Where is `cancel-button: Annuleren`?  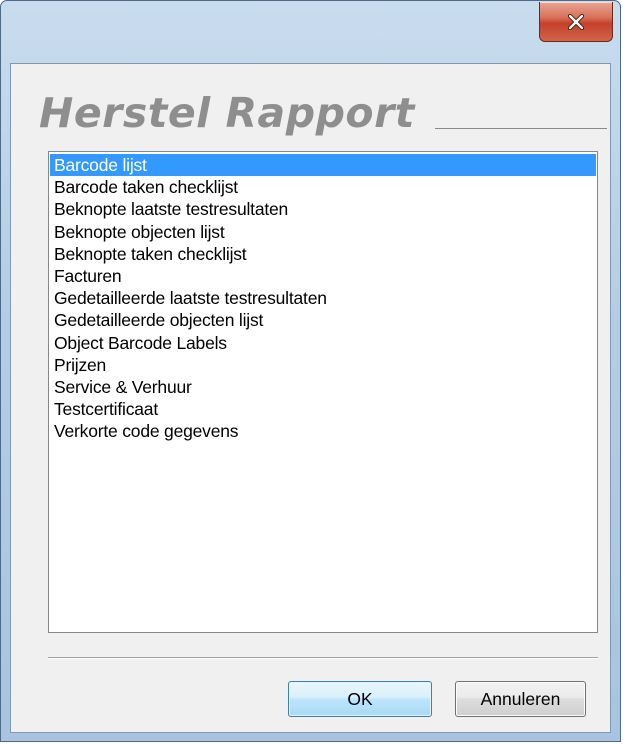 cancel-button: Annuleren is located at coordinates (520, 699).